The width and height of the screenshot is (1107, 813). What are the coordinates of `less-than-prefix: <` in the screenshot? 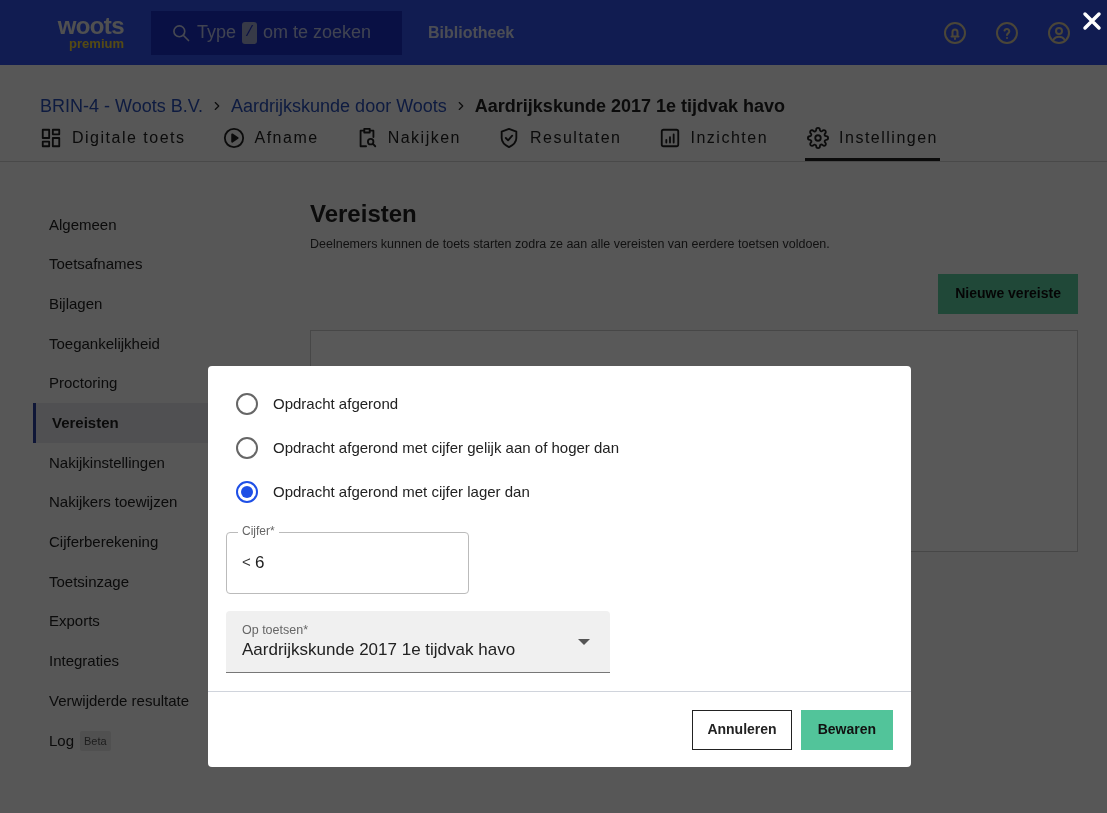 It's located at (246, 562).